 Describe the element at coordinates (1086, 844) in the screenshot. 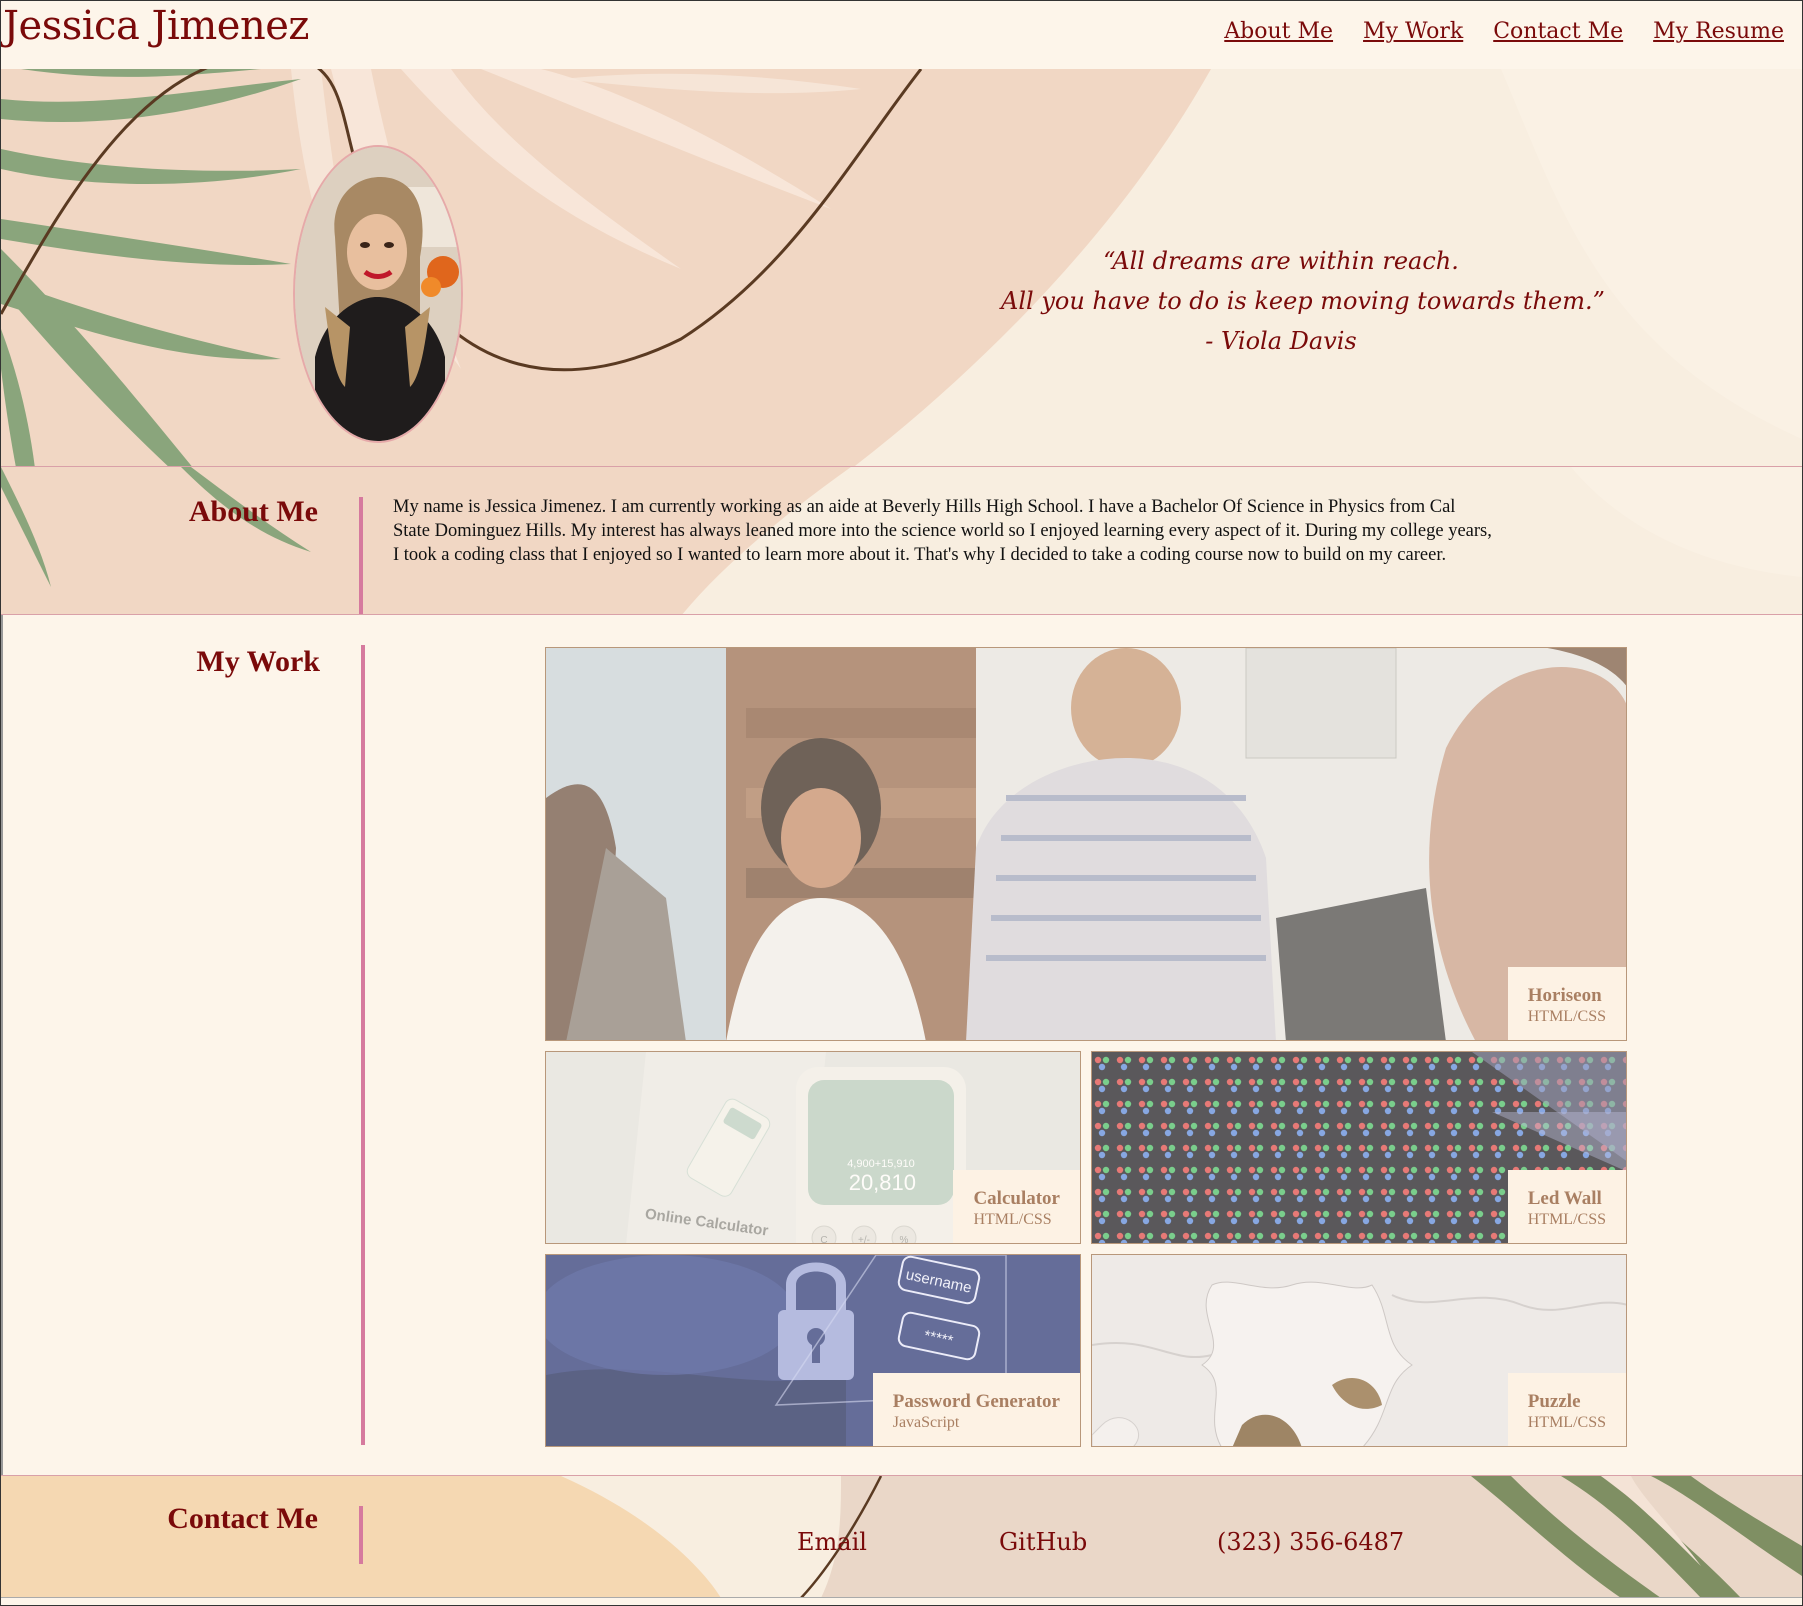

I see `project-card-horiseon: Horiseon HTML/CSS` at that location.